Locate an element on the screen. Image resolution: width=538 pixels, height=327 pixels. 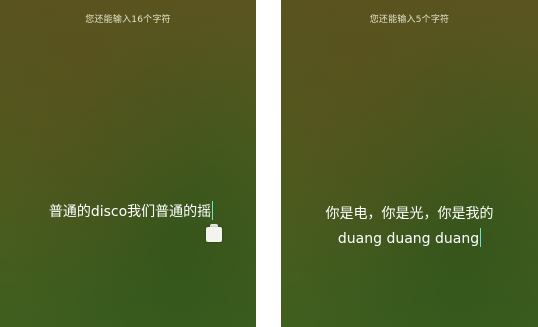
input-text-line2: duang duang duang is located at coordinates (408, 239).